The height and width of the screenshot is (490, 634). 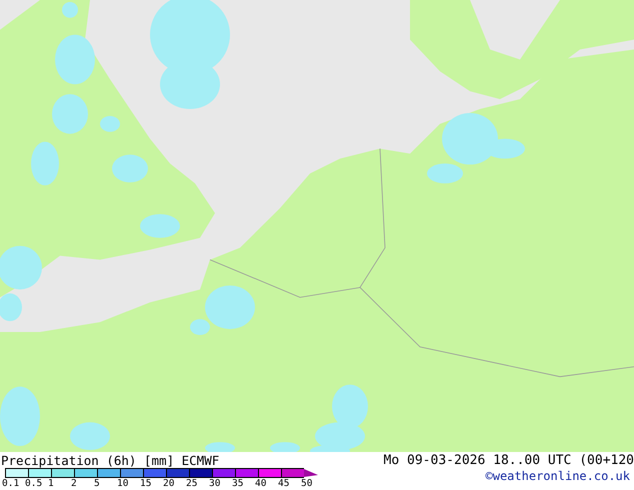 What do you see at coordinates (146, 484) in the screenshot?
I see `legend-label: 15` at bounding box center [146, 484].